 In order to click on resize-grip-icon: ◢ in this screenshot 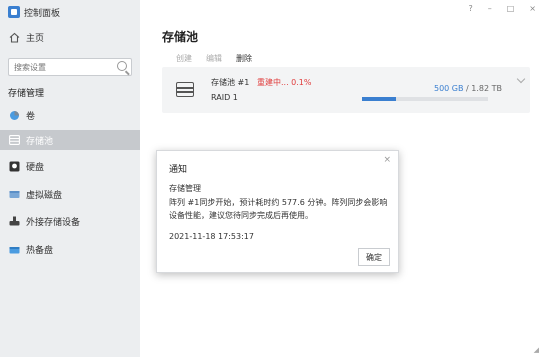, I will do `click(536, 350)`.